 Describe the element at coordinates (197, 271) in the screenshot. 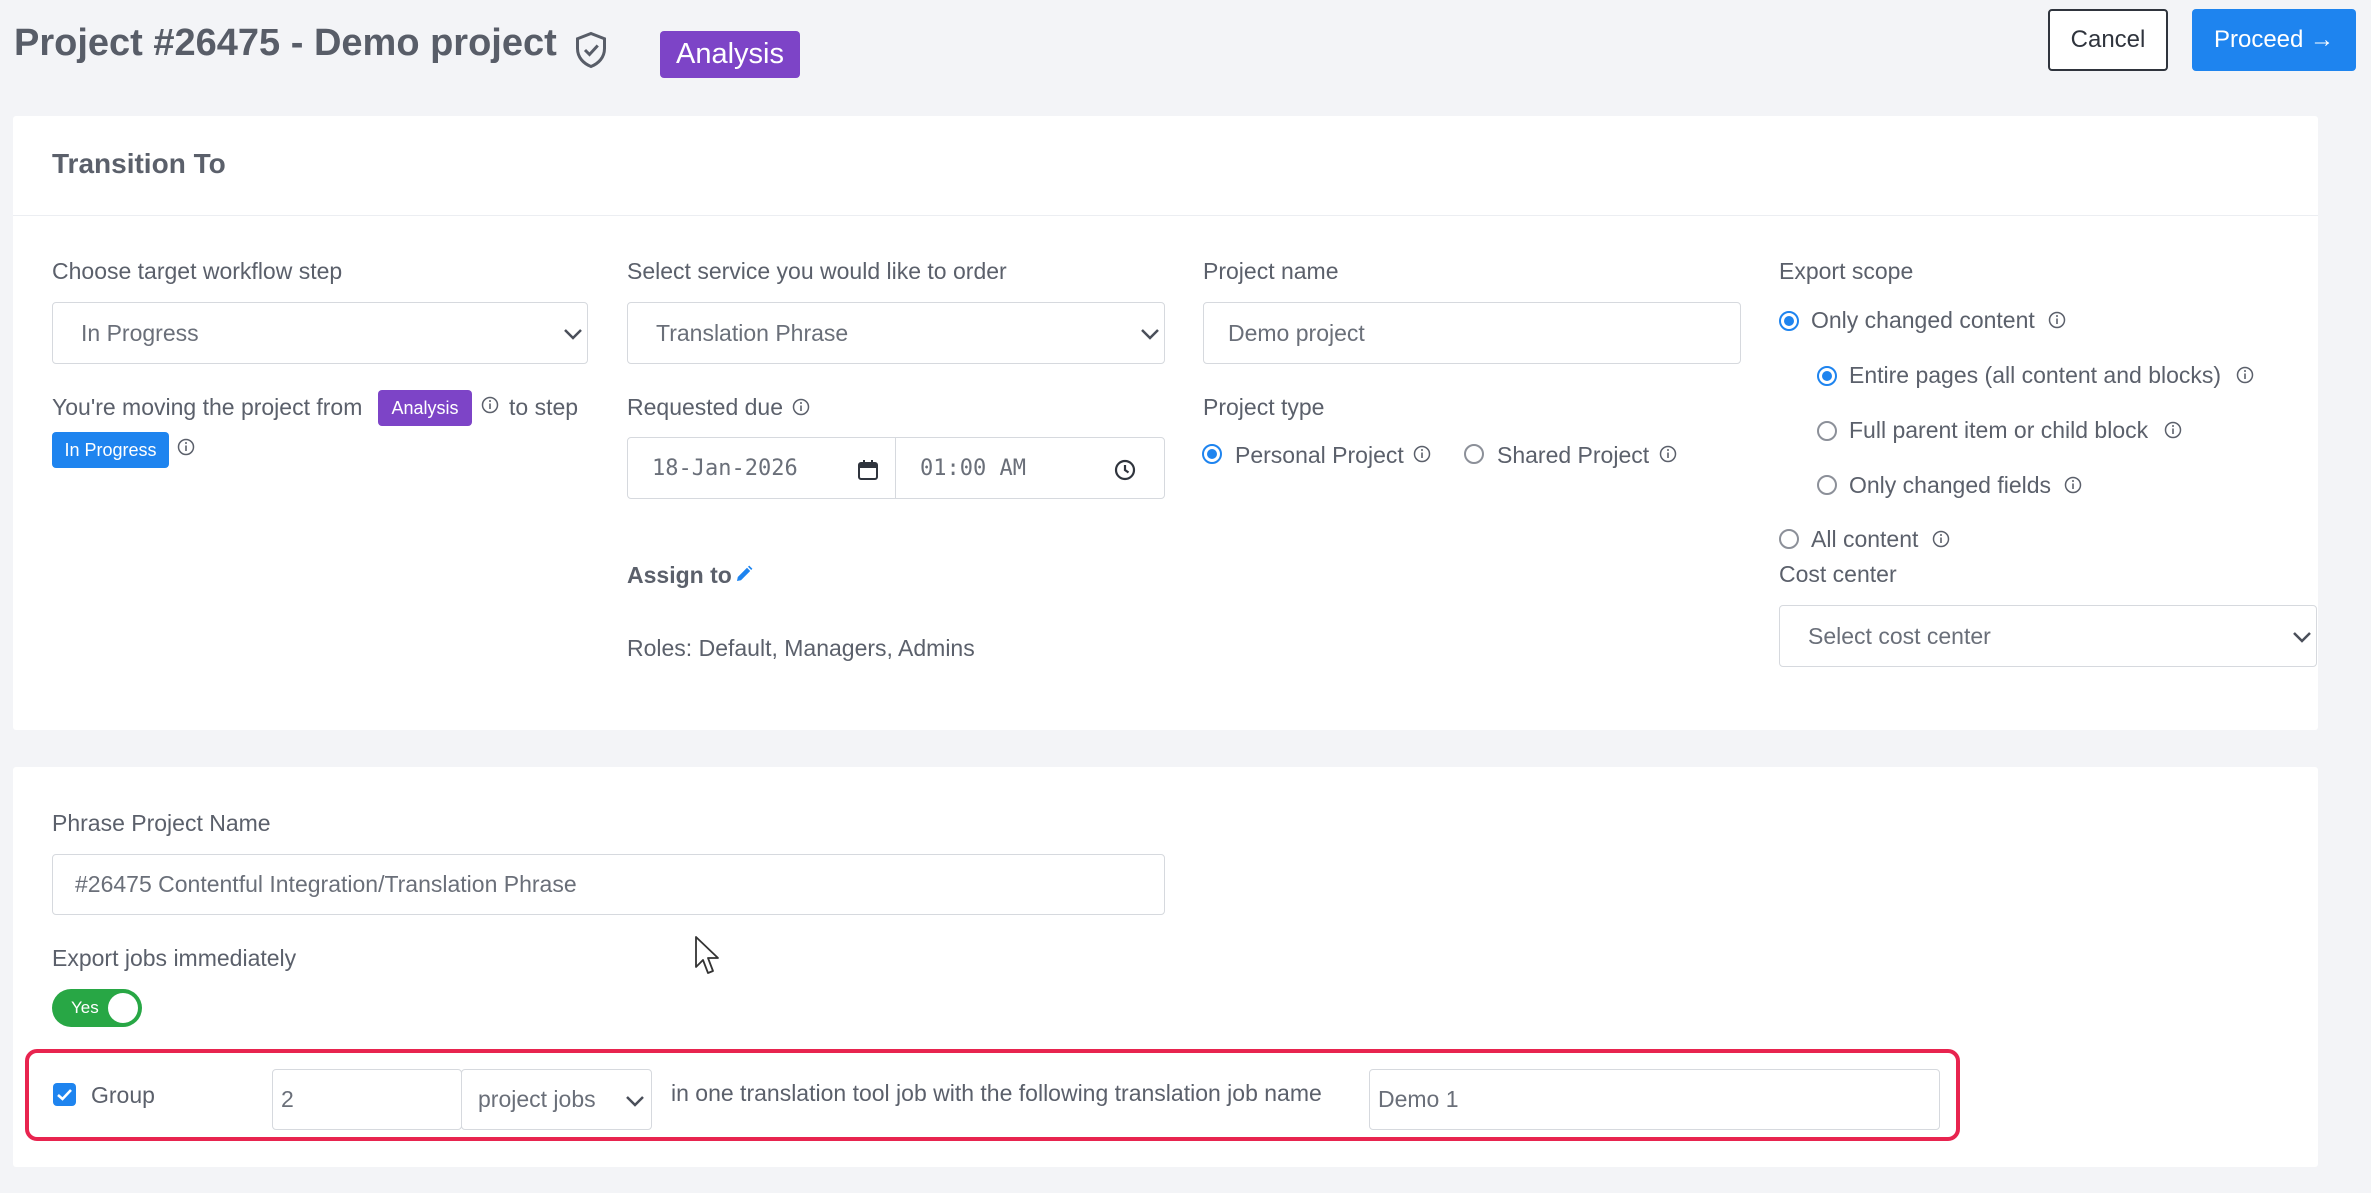

I see `workflow-step-label: Choose target workflow step` at that location.